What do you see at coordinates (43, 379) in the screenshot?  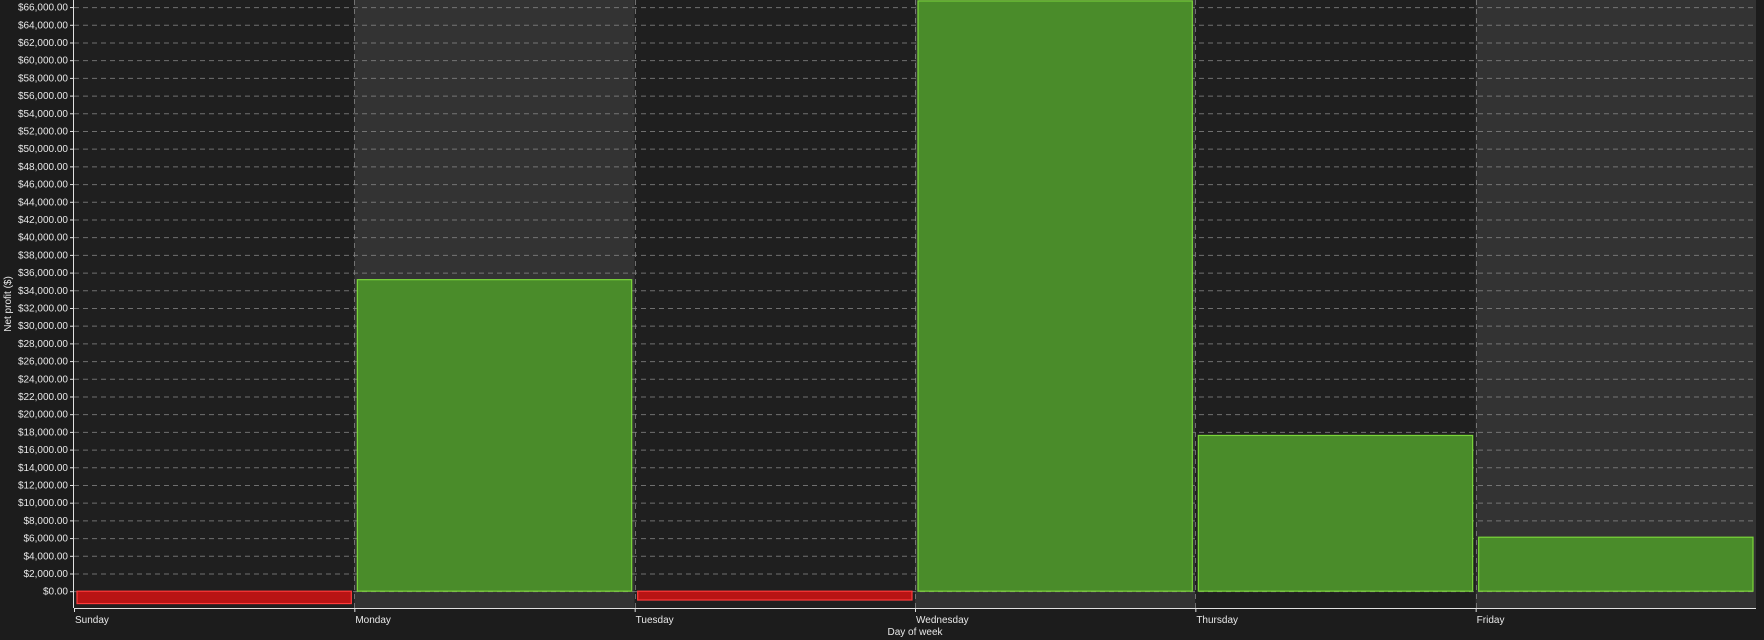 I see `y-tick-label: $24,000.00` at bounding box center [43, 379].